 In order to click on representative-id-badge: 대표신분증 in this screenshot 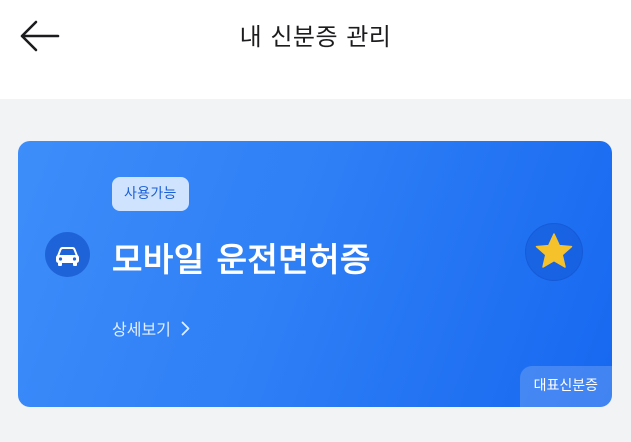, I will do `click(565, 386)`.